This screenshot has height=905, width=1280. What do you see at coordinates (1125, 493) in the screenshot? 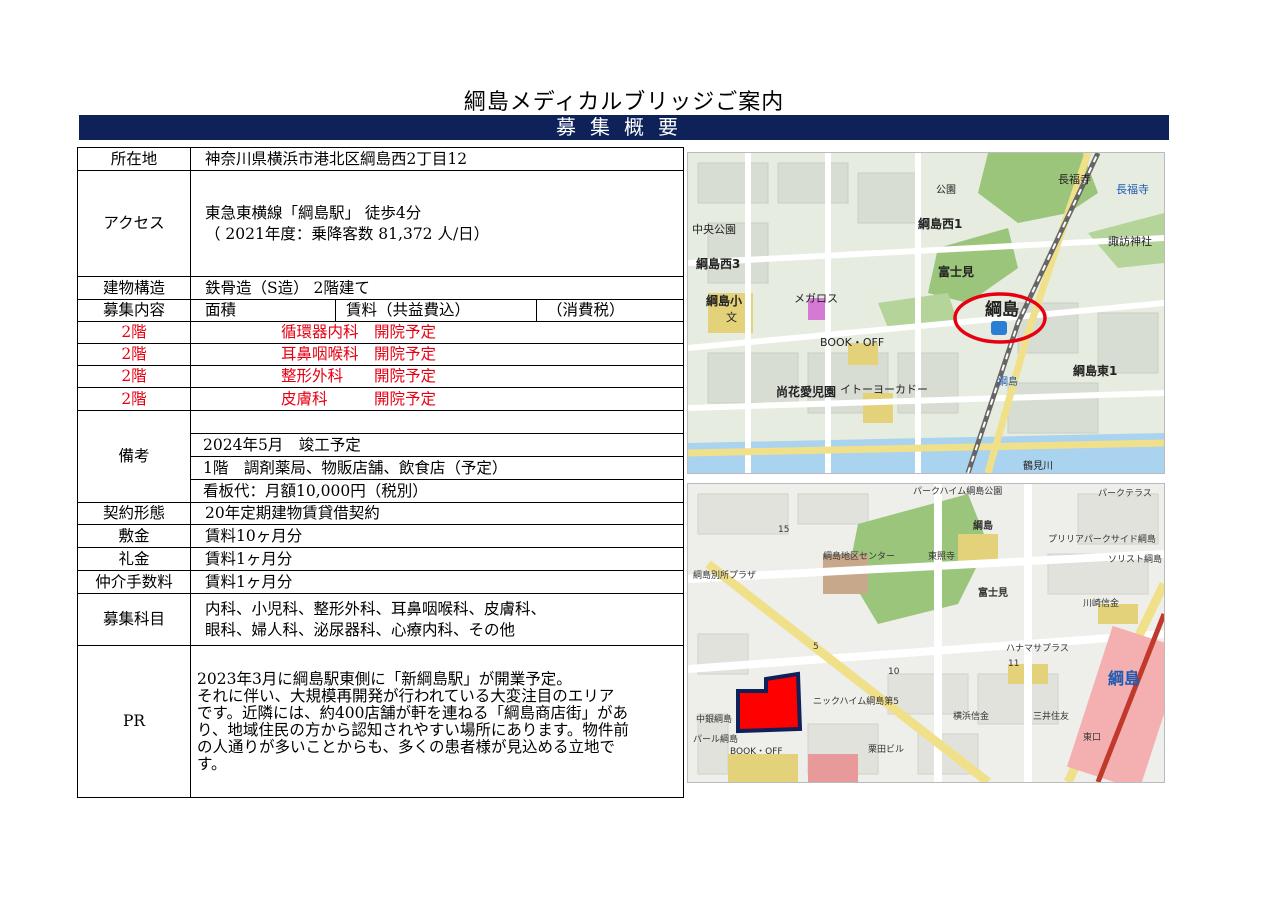
I see `map-label: パークテラス` at bounding box center [1125, 493].